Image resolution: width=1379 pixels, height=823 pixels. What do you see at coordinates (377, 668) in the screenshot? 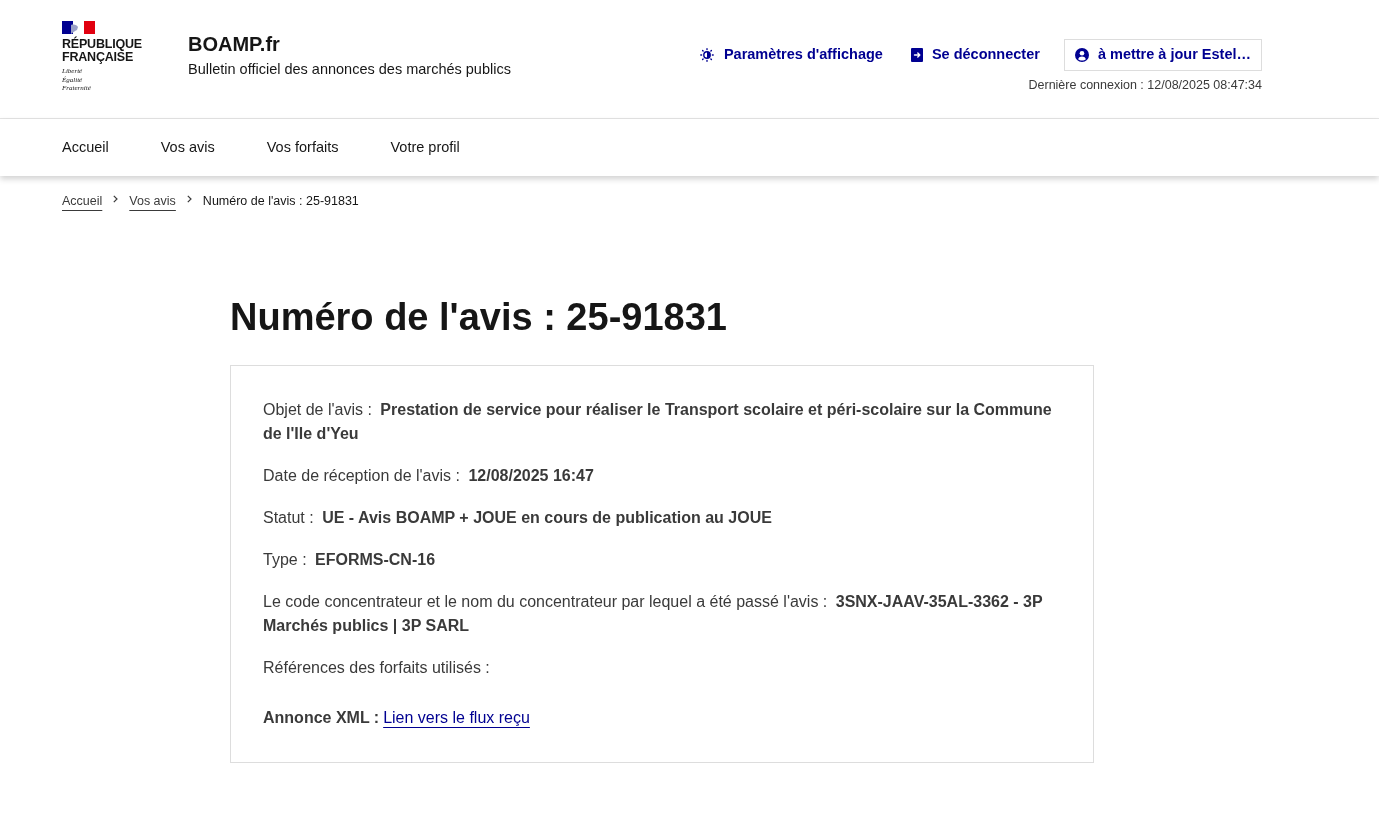
I see `detail-text: Références des forfaits utilisés :` at bounding box center [377, 668].